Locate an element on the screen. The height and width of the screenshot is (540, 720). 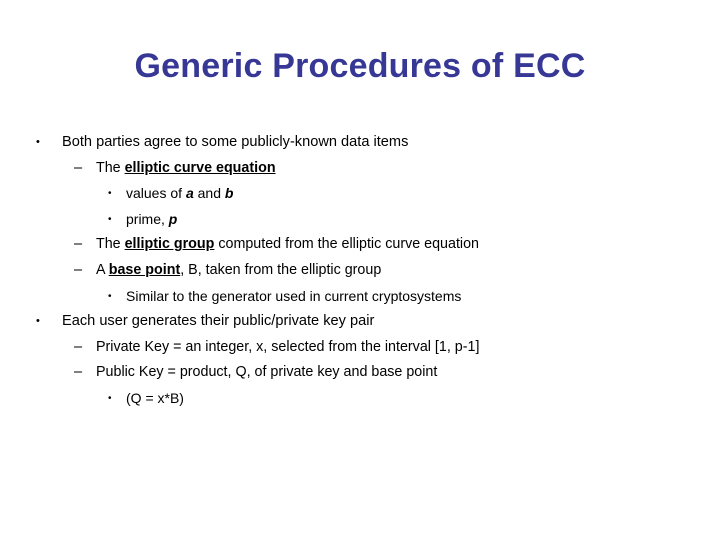
list-item-label: (Q = x*B) is located at coordinates (155, 399).